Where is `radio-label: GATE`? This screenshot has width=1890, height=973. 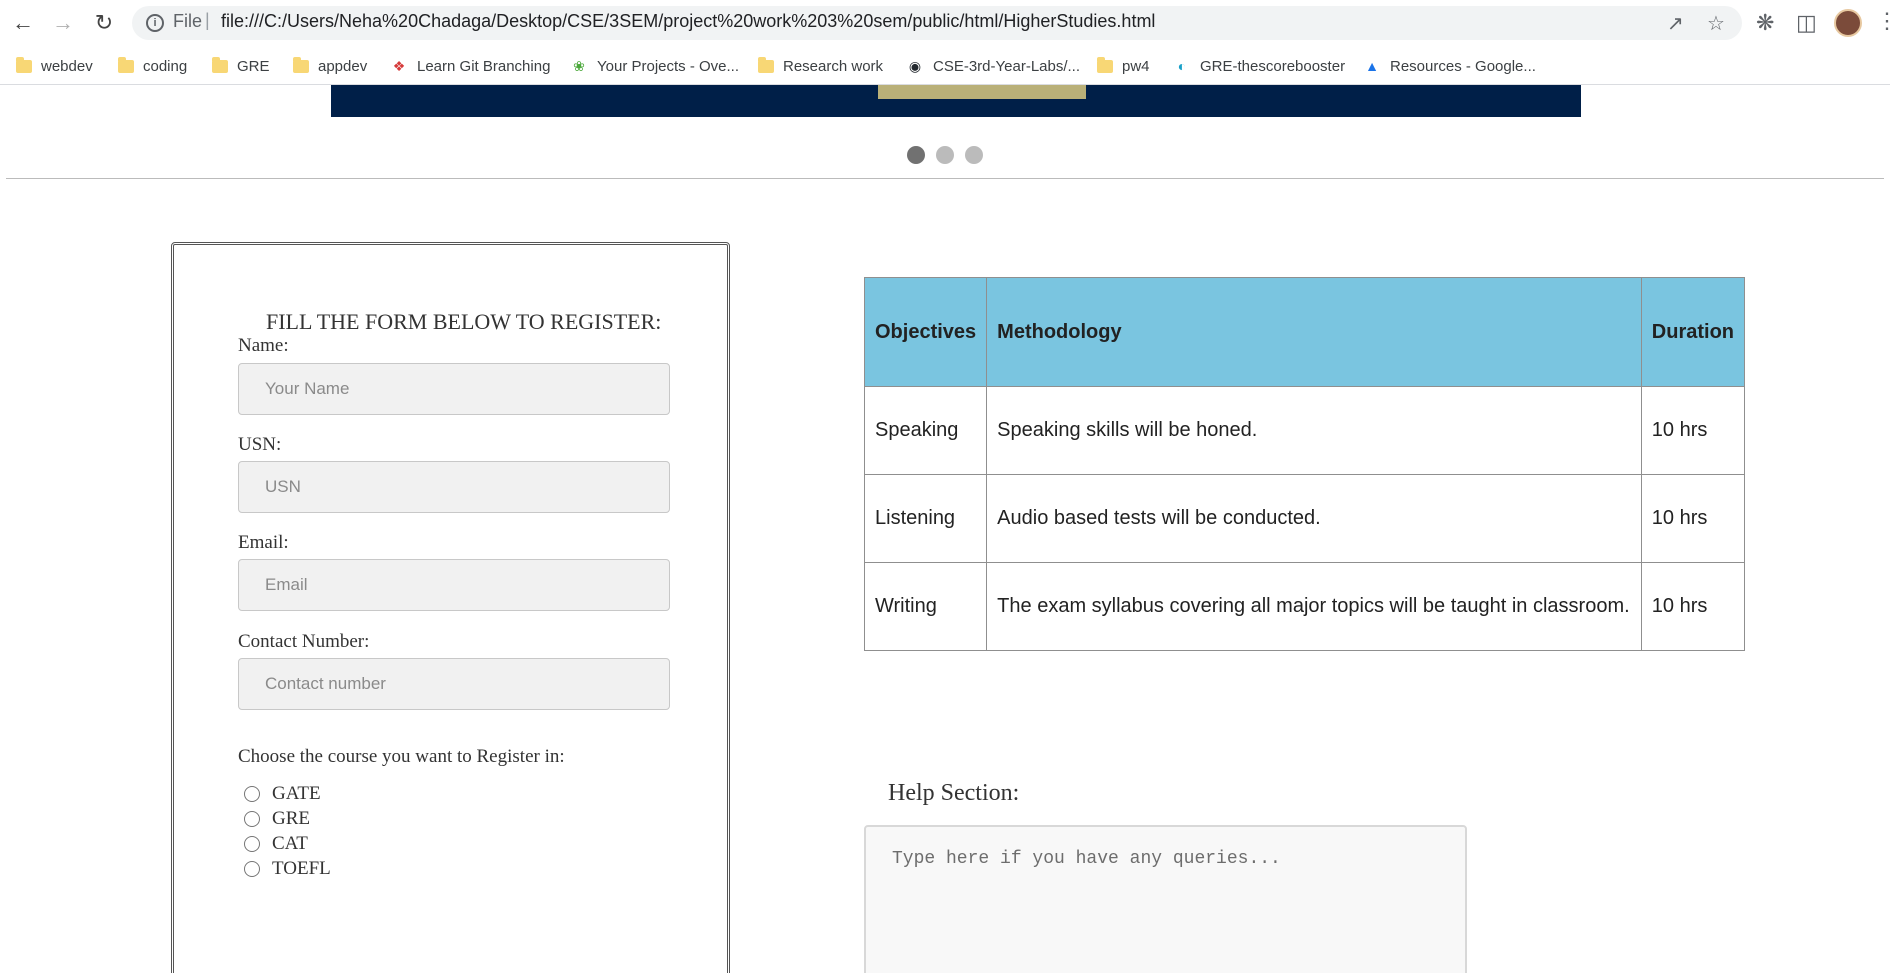
radio-label: GATE is located at coordinates (296, 793).